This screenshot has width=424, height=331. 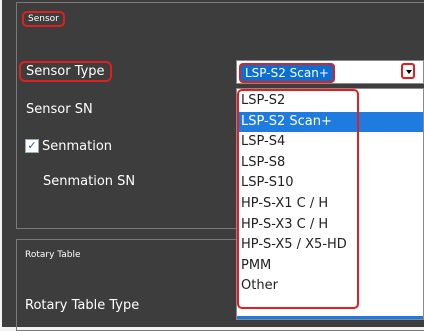 I want to click on dropdown-option: LSP-S2, so click(x=330, y=101).